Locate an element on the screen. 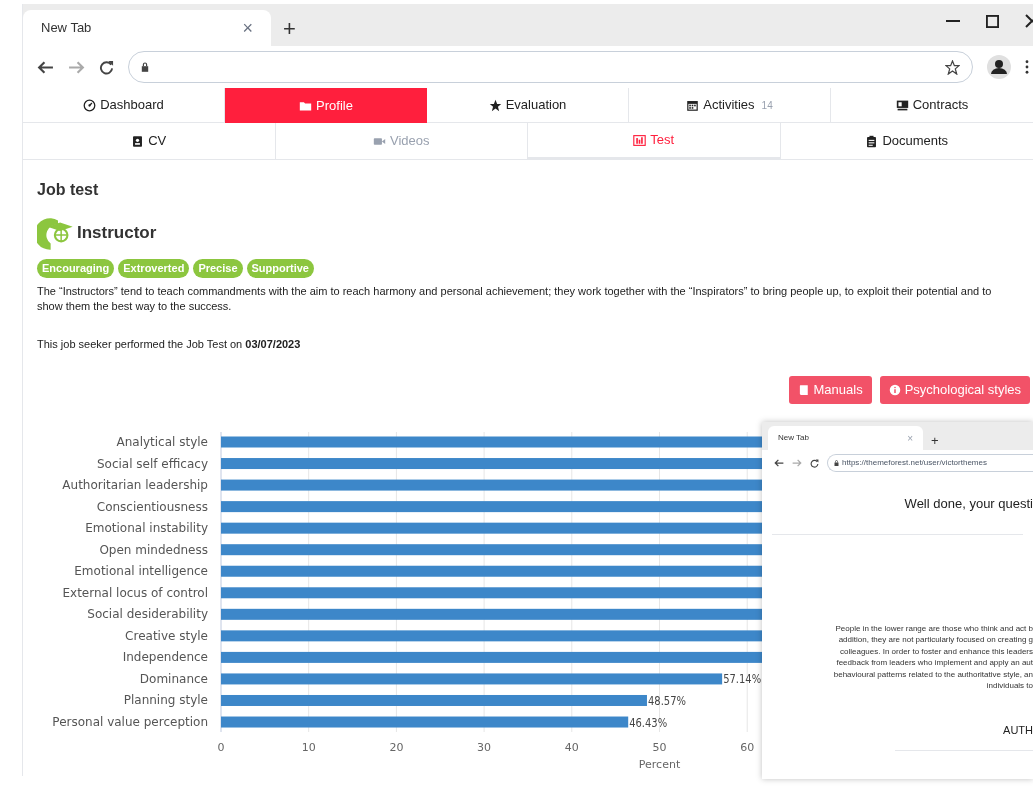 This screenshot has height=798, width=1033. category-label: Authoritarian leadership is located at coordinates (135, 485).